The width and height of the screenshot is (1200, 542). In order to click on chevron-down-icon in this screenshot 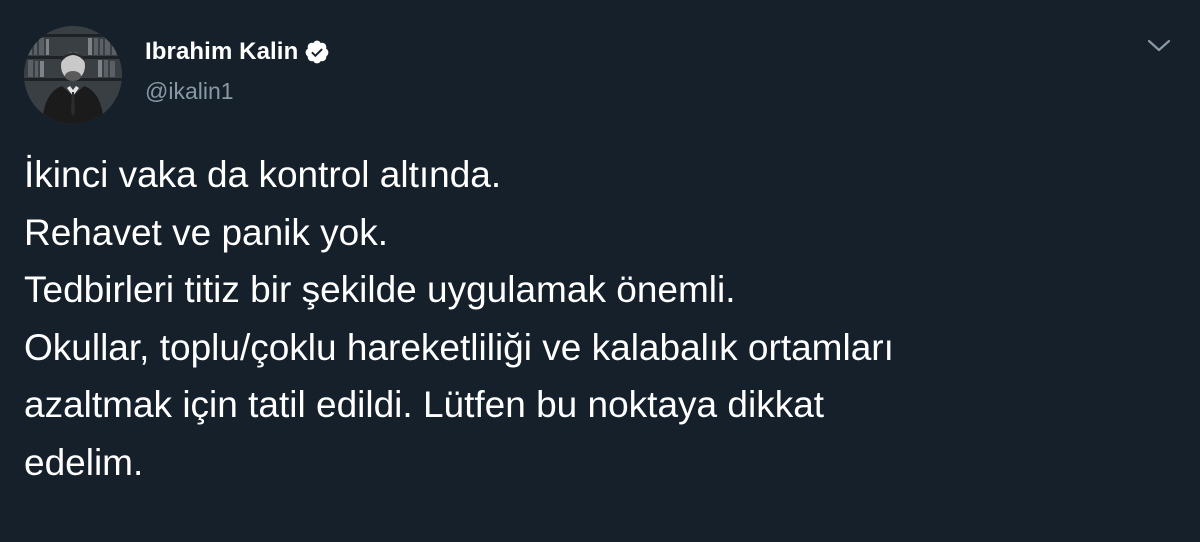, I will do `click(1159, 45)`.